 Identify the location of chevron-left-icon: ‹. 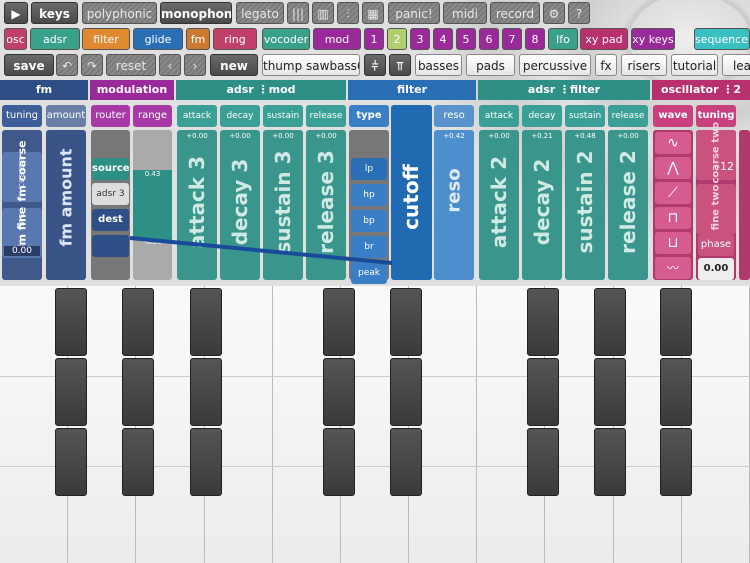
(170, 66).